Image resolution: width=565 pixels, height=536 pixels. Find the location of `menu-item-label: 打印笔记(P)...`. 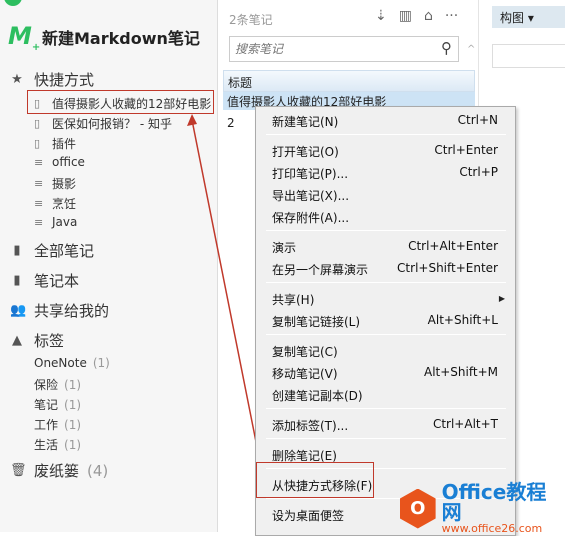

menu-item-label: 打印笔记(P)... is located at coordinates (310, 174).